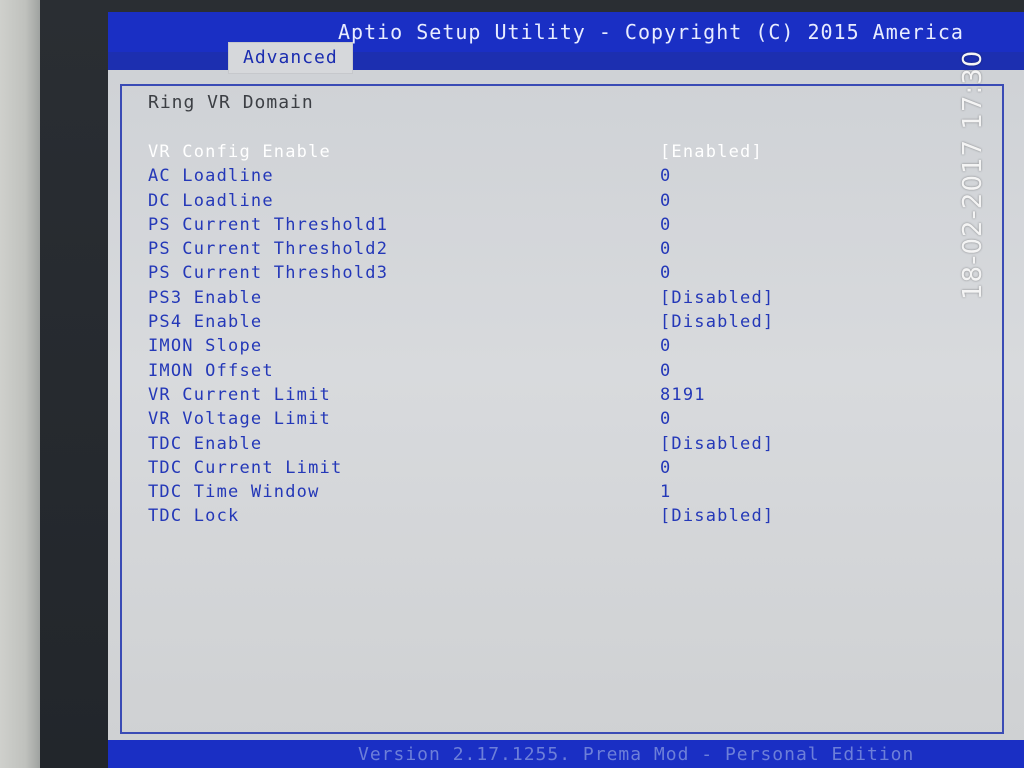  I want to click on setting-label: TDC Time Window, so click(234, 492).